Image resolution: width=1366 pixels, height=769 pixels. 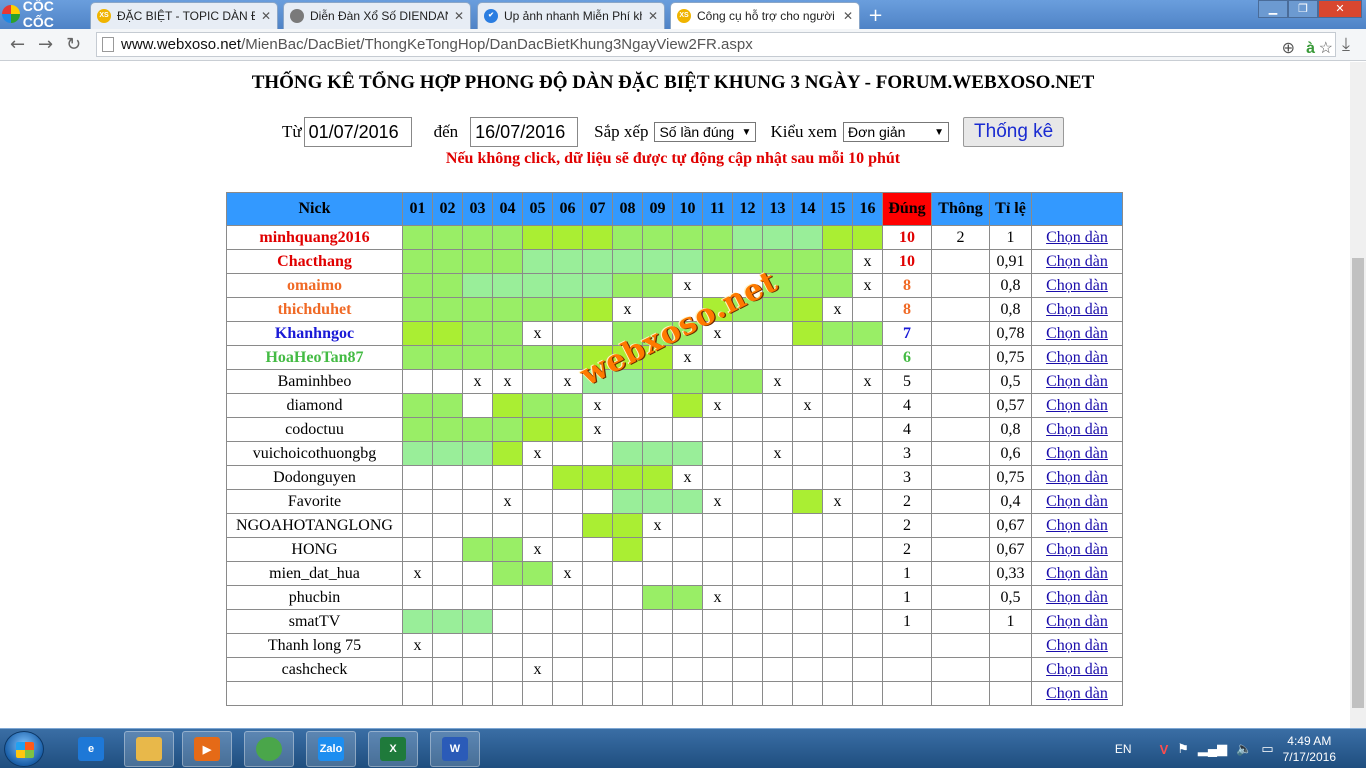 I want to click on back-arrow-icon: ←, so click(x=17, y=44).